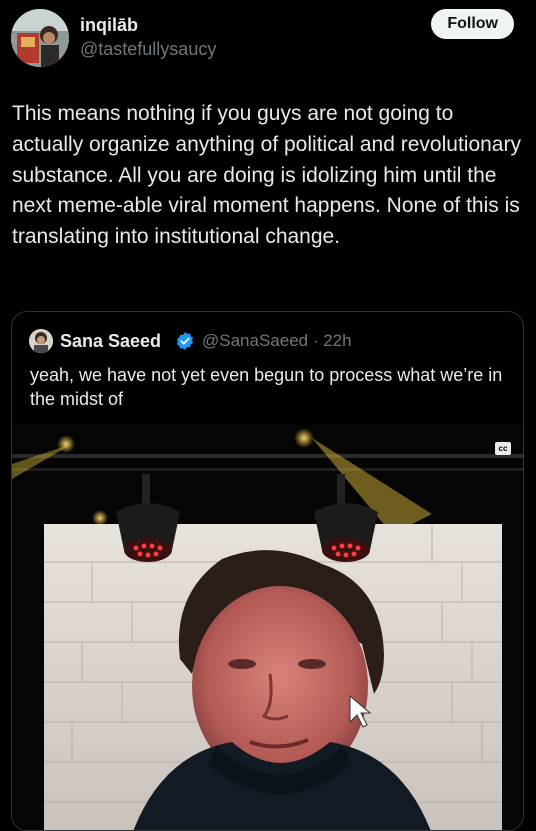 The height and width of the screenshot is (831, 536). What do you see at coordinates (148, 49) in the screenshot?
I see `author-handle: @tastefullysaucy` at bounding box center [148, 49].